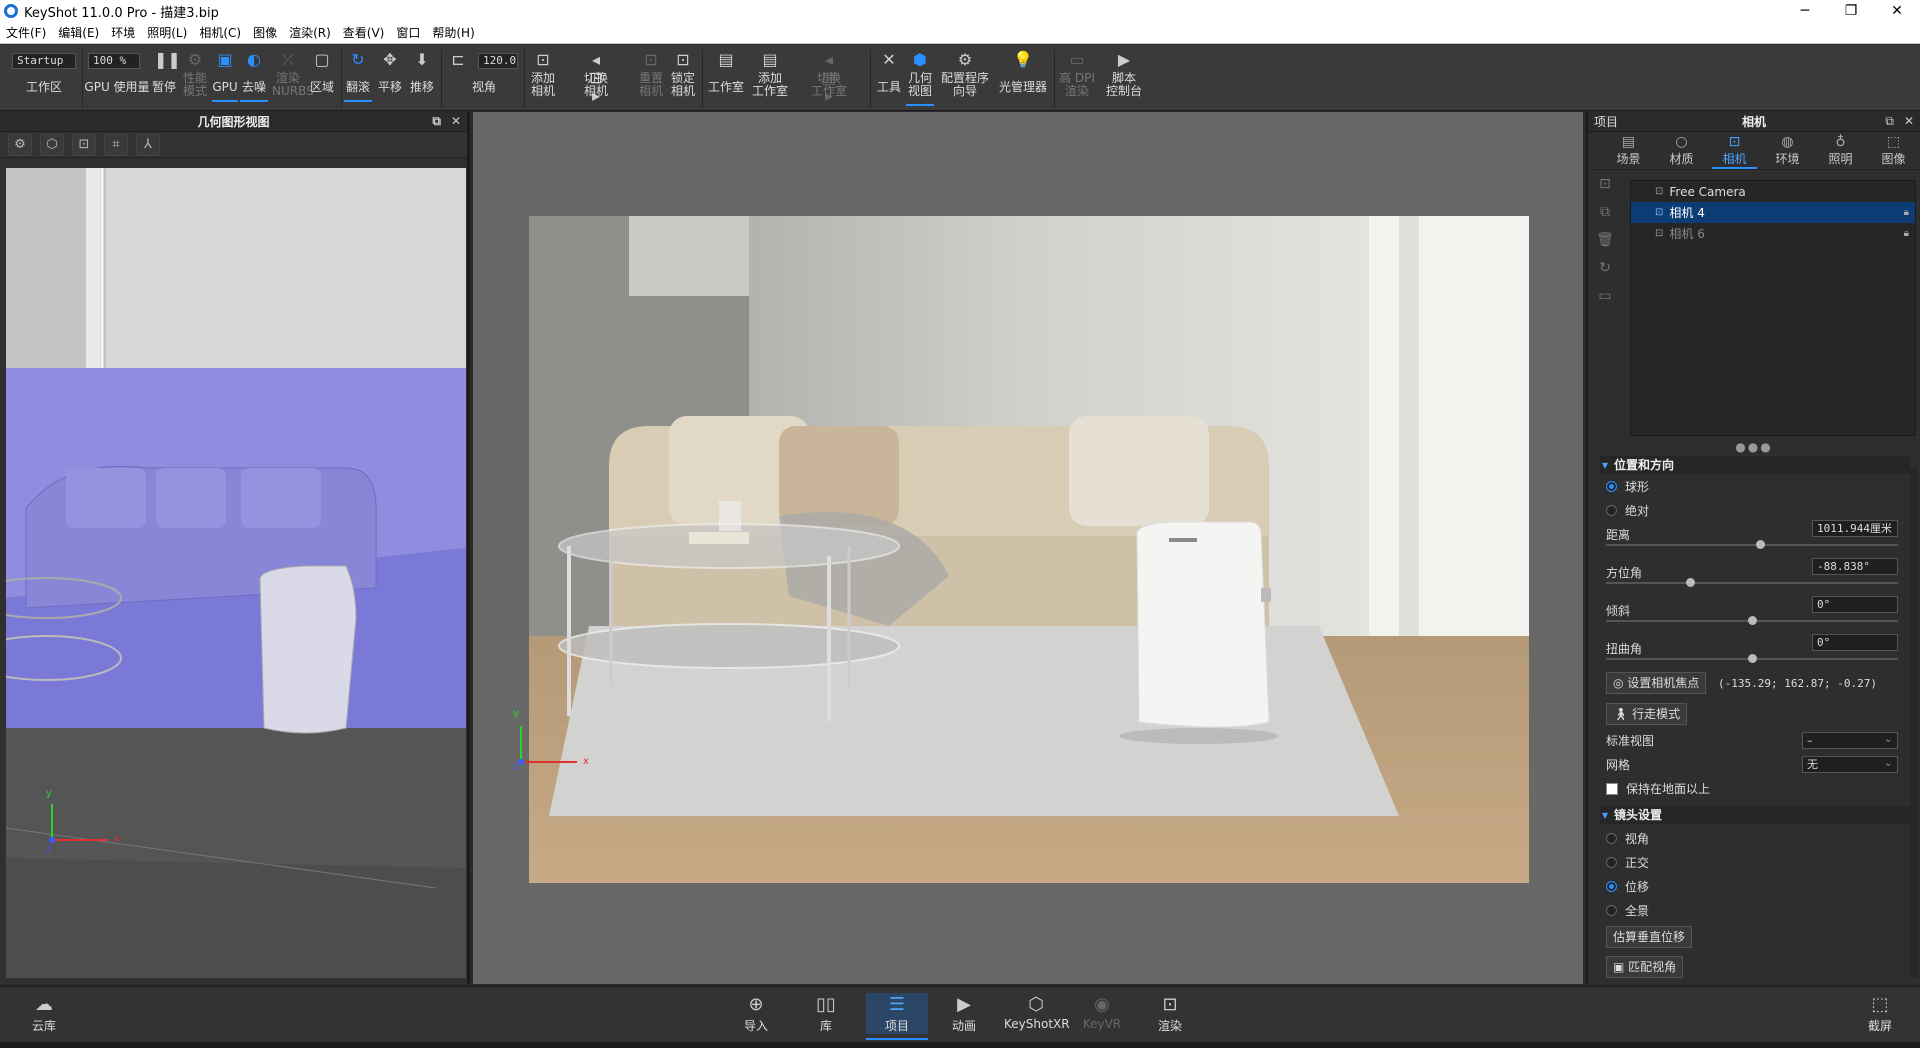 The width and height of the screenshot is (1920, 1048). What do you see at coordinates (1023, 72) in the screenshot?
I see `light-manager-button: 💡 光管理器` at bounding box center [1023, 72].